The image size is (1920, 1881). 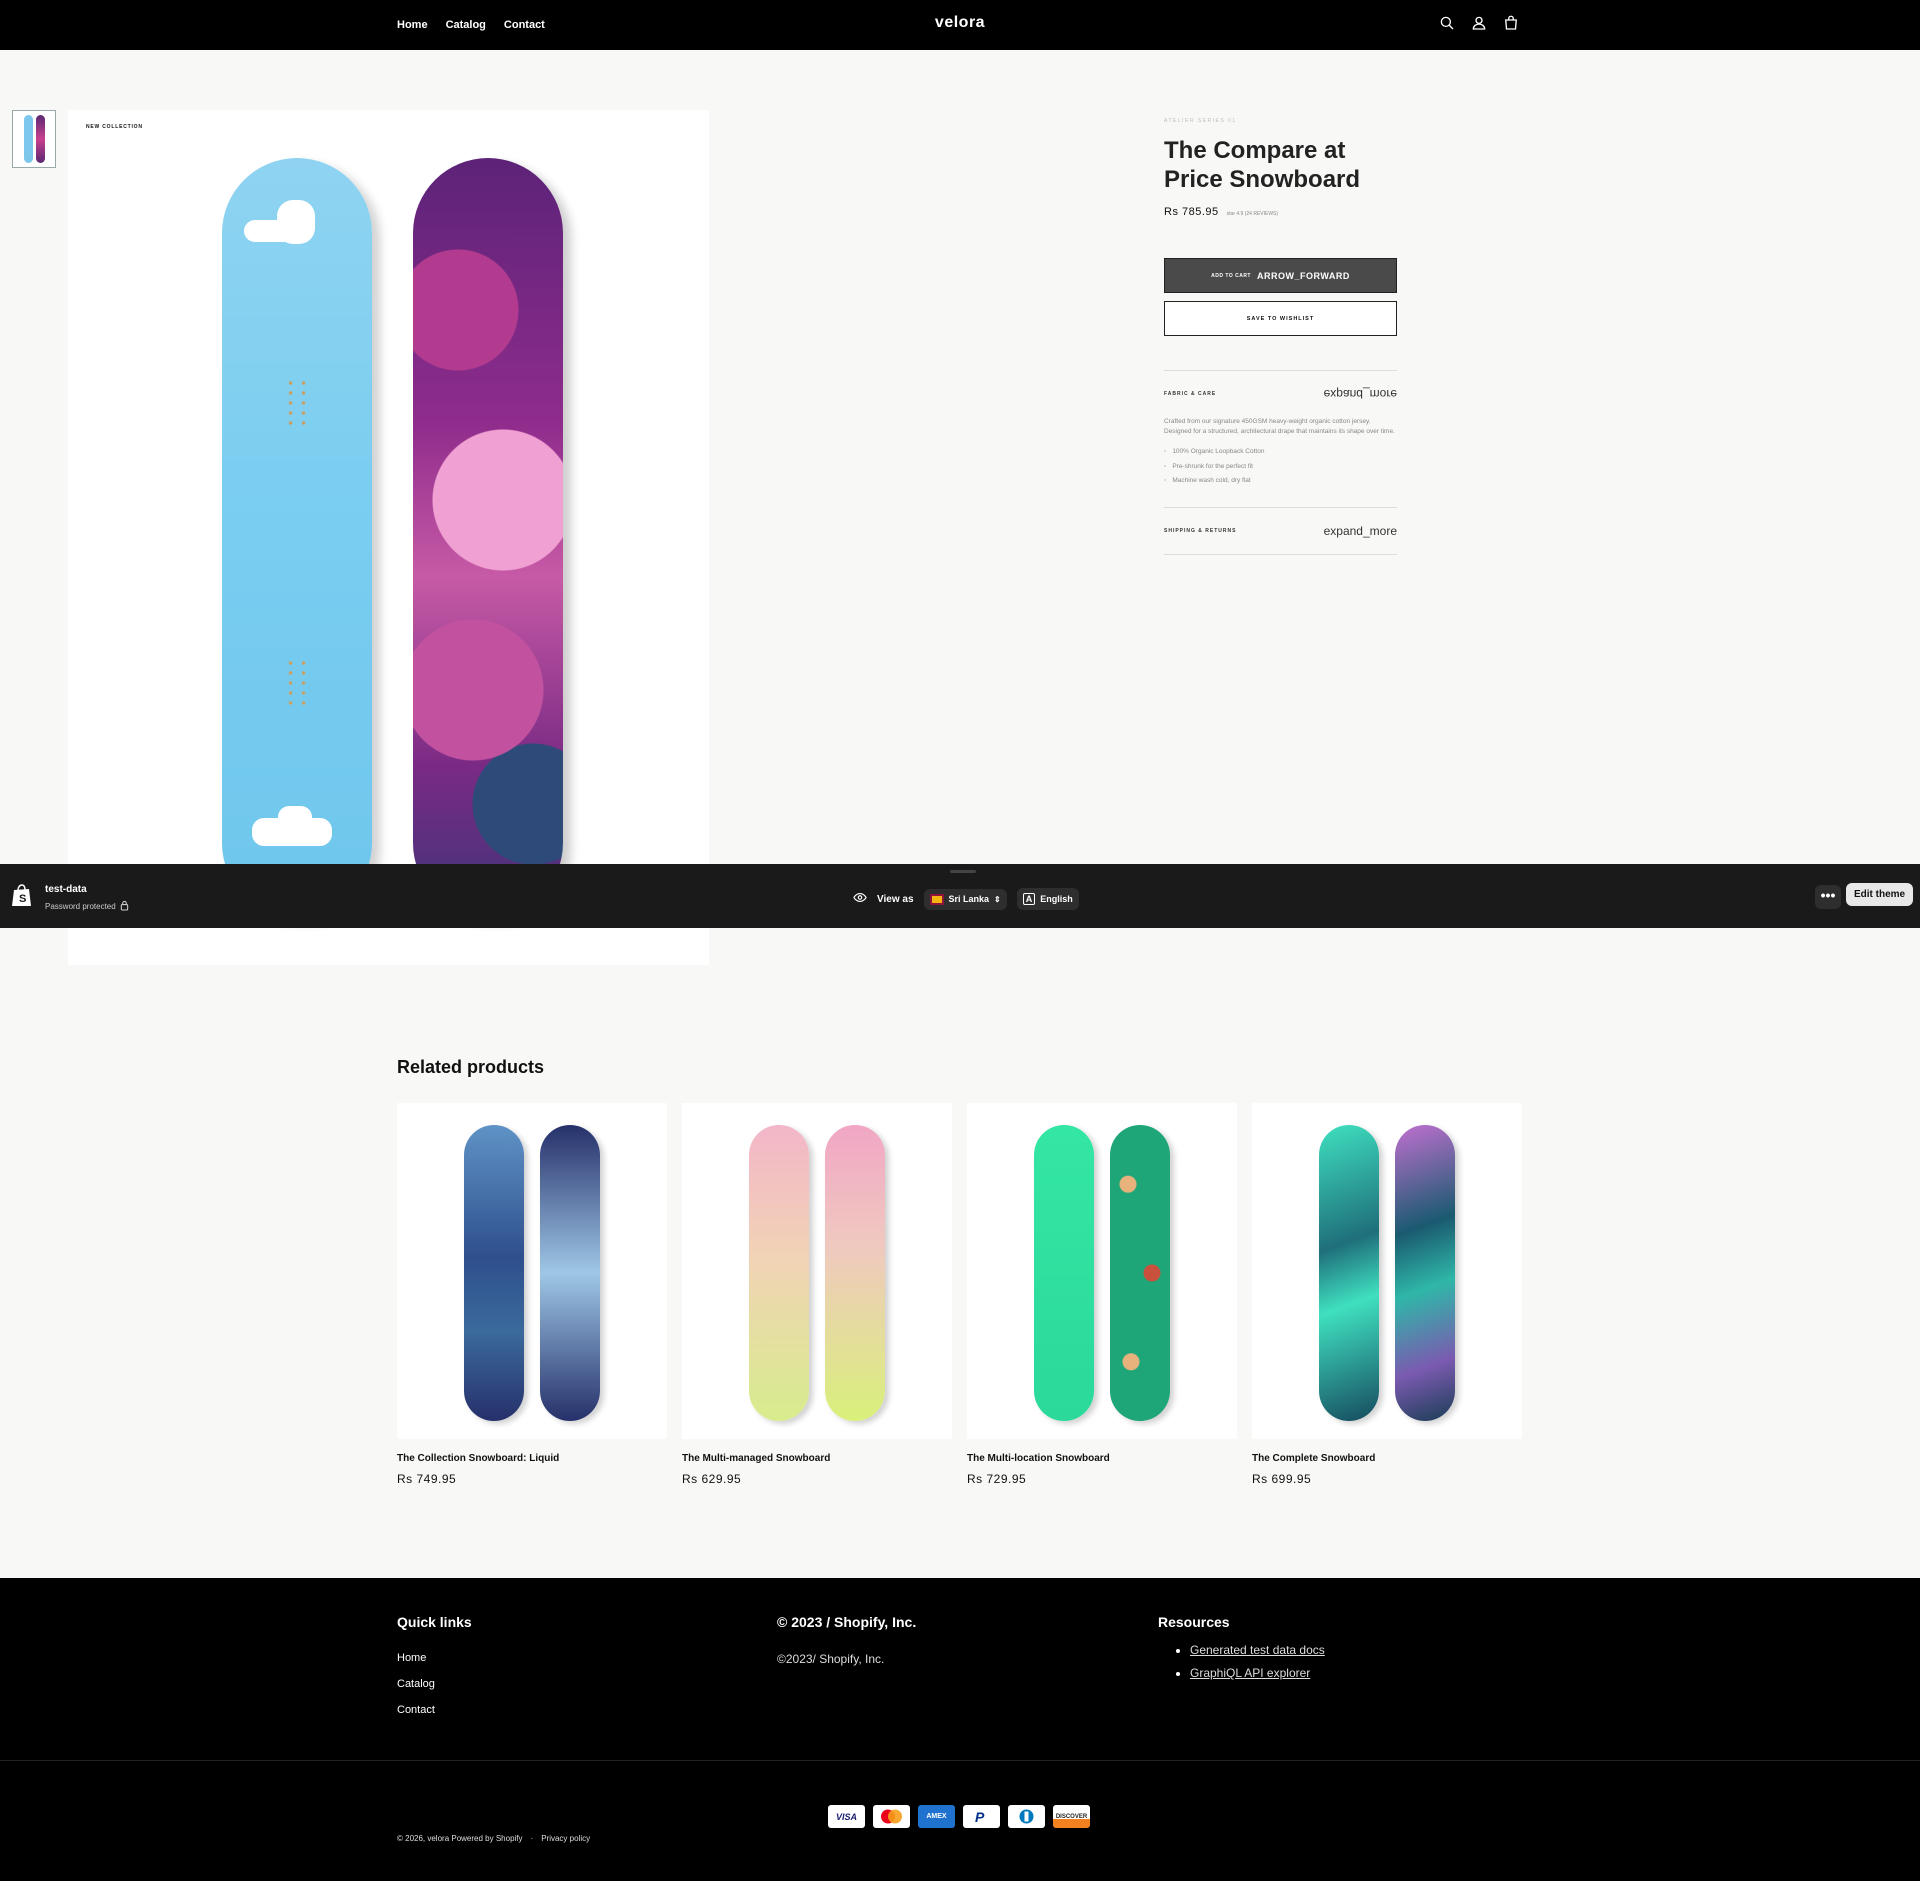 I want to click on translate-icon: A, so click(x=1029, y=899).